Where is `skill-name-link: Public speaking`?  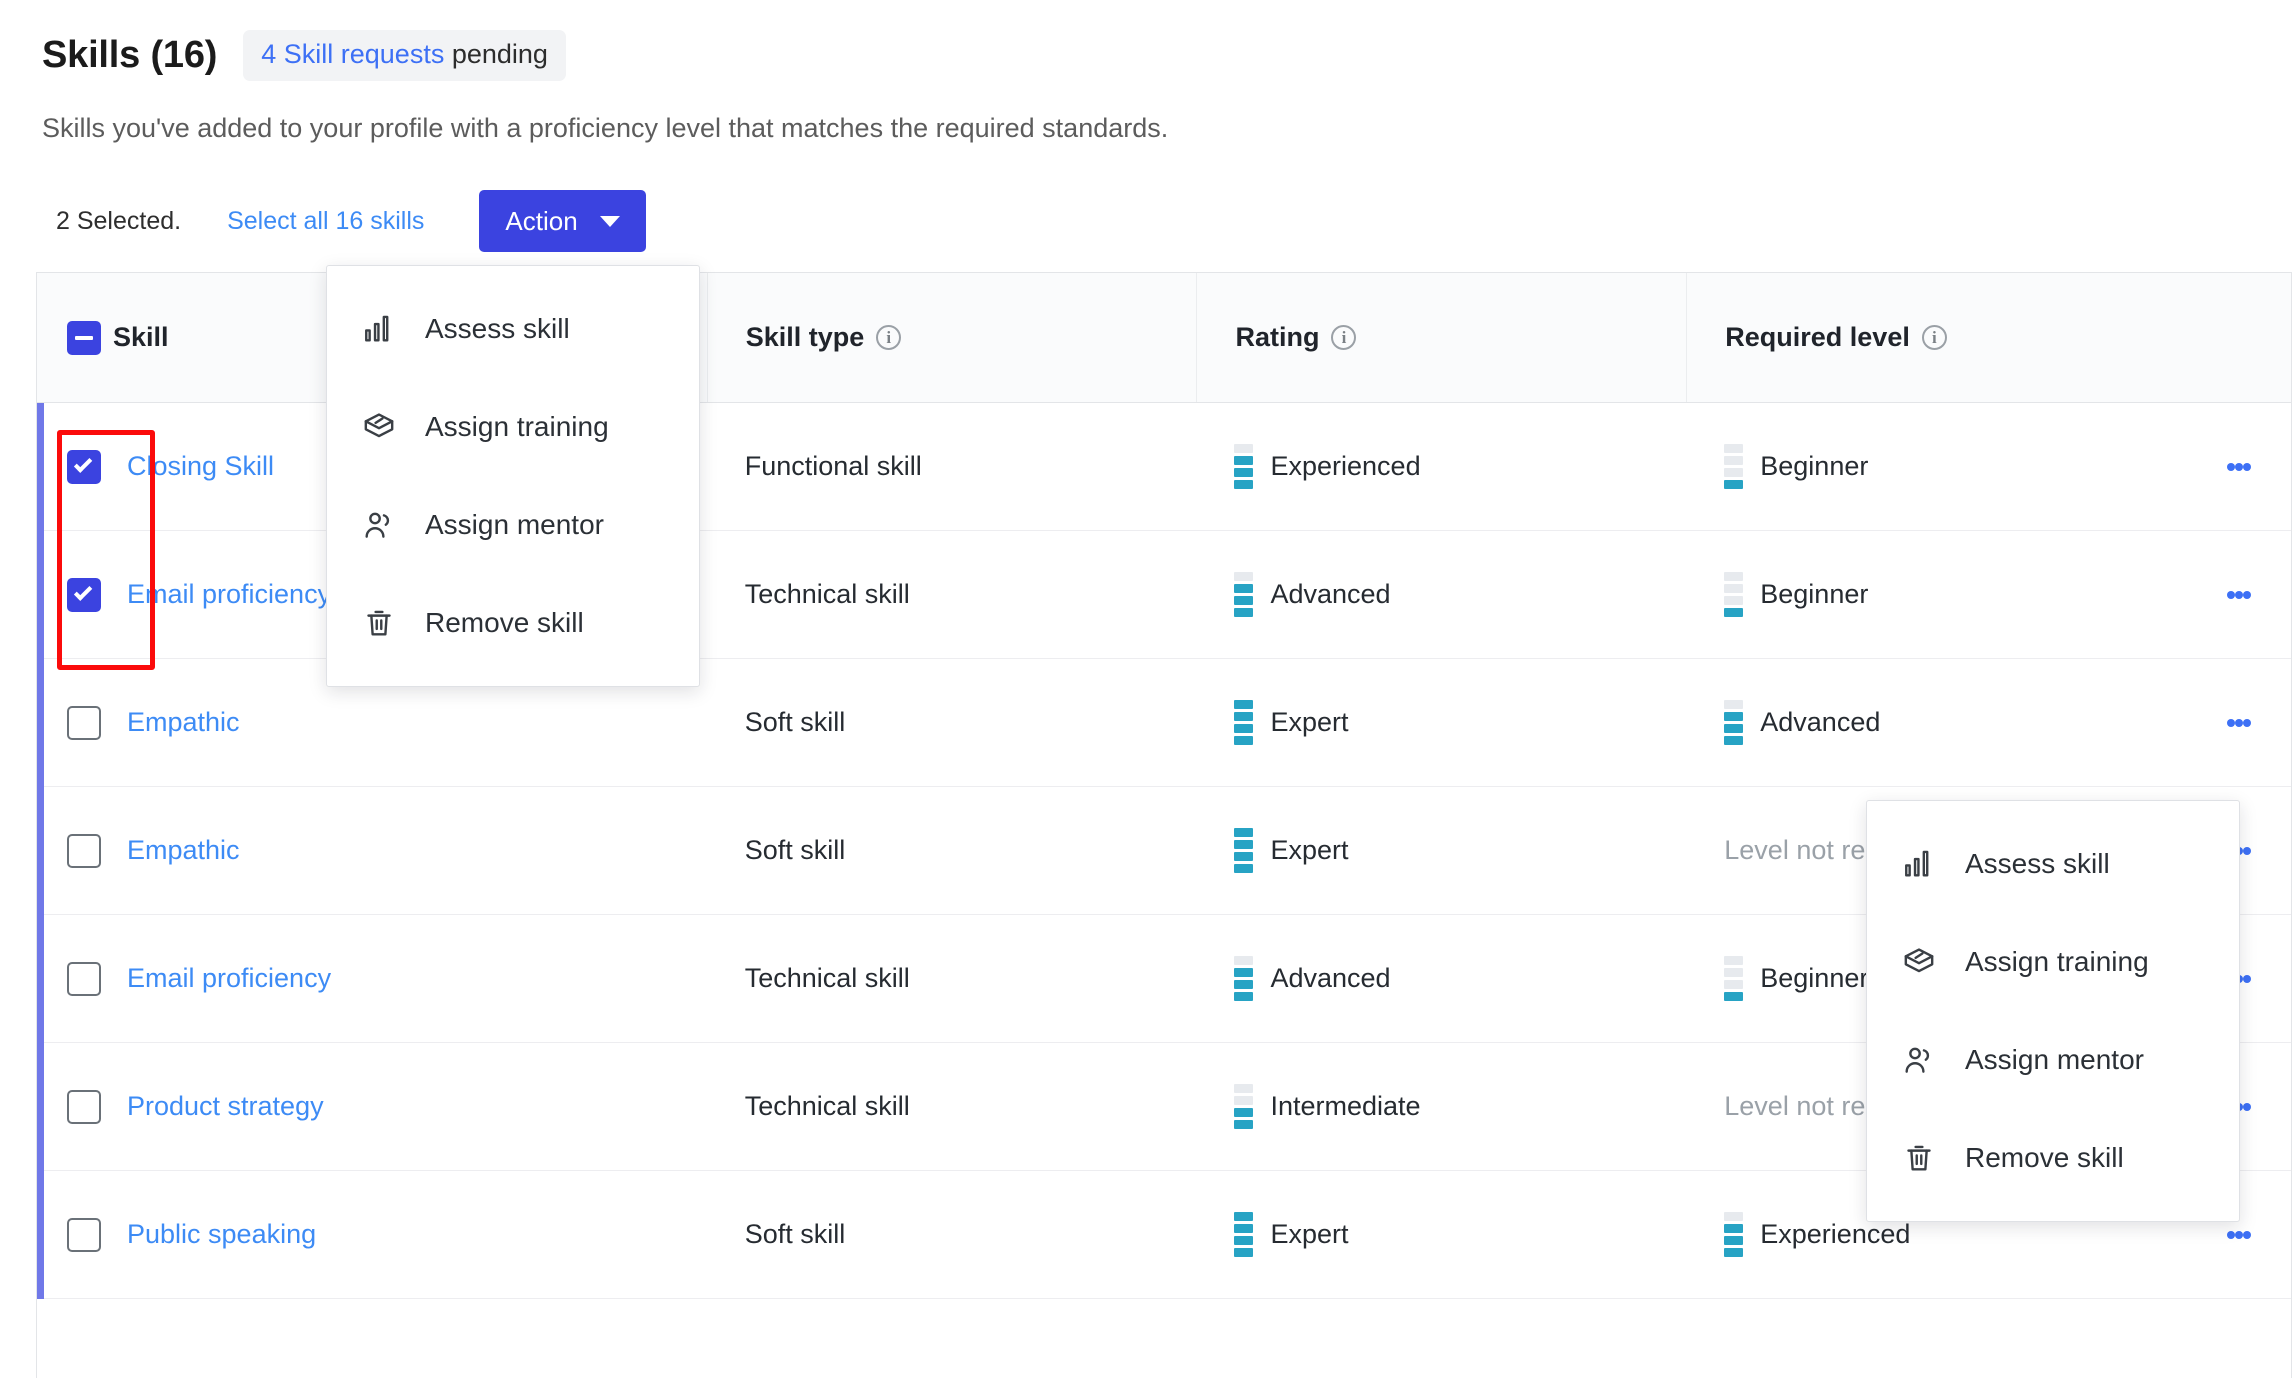 skill-name-link: Public speaking is located at coordinates (221, 1234).